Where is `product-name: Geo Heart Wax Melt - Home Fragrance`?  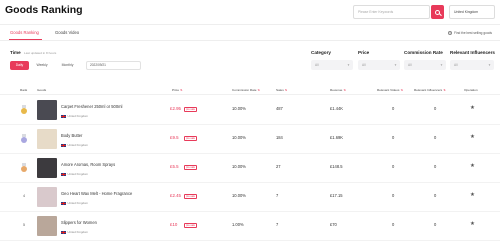 product-name: Geo Heart Wax Melt - Home Fragrance is located at coordinates (96, 193).